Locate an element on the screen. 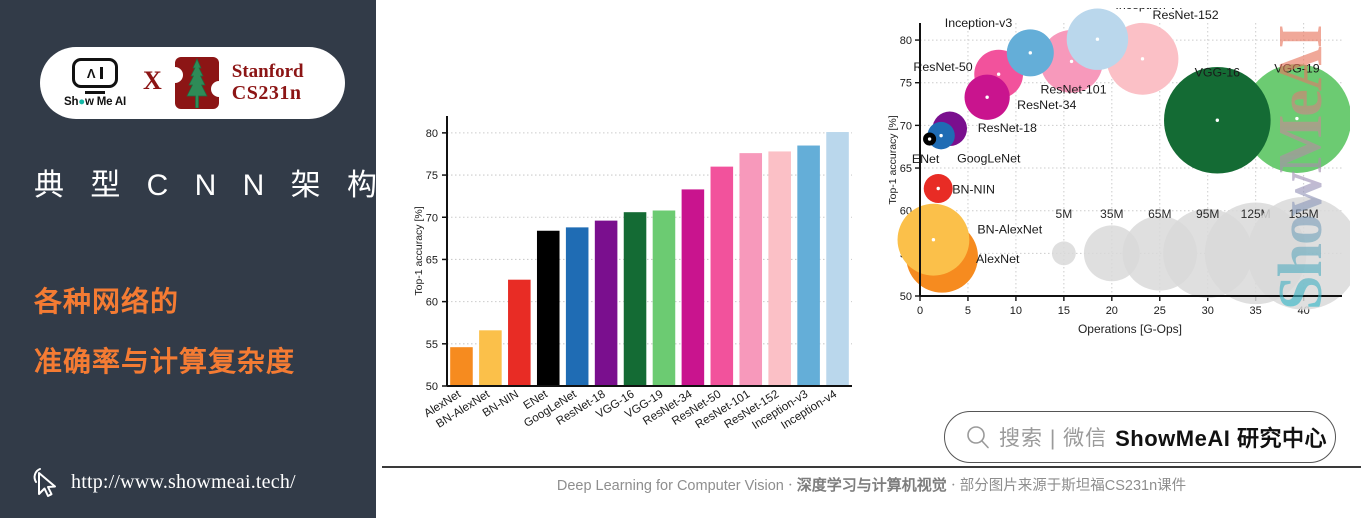  footer-divider is located at coordinates (871, 467).